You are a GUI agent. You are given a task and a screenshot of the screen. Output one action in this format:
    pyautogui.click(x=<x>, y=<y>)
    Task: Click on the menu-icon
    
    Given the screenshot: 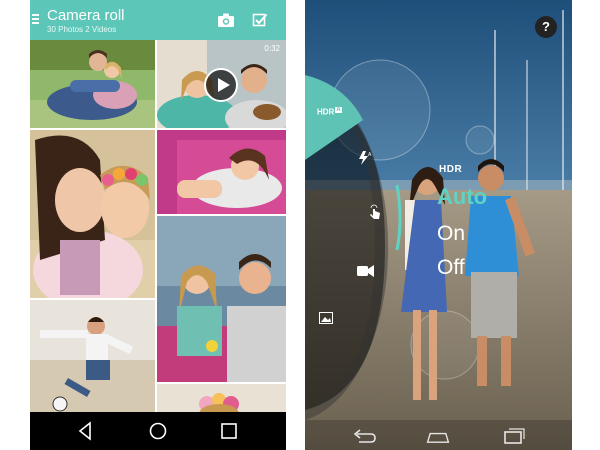 What is the action you would take?
    pyautogui.click(x=35, y=19)
    